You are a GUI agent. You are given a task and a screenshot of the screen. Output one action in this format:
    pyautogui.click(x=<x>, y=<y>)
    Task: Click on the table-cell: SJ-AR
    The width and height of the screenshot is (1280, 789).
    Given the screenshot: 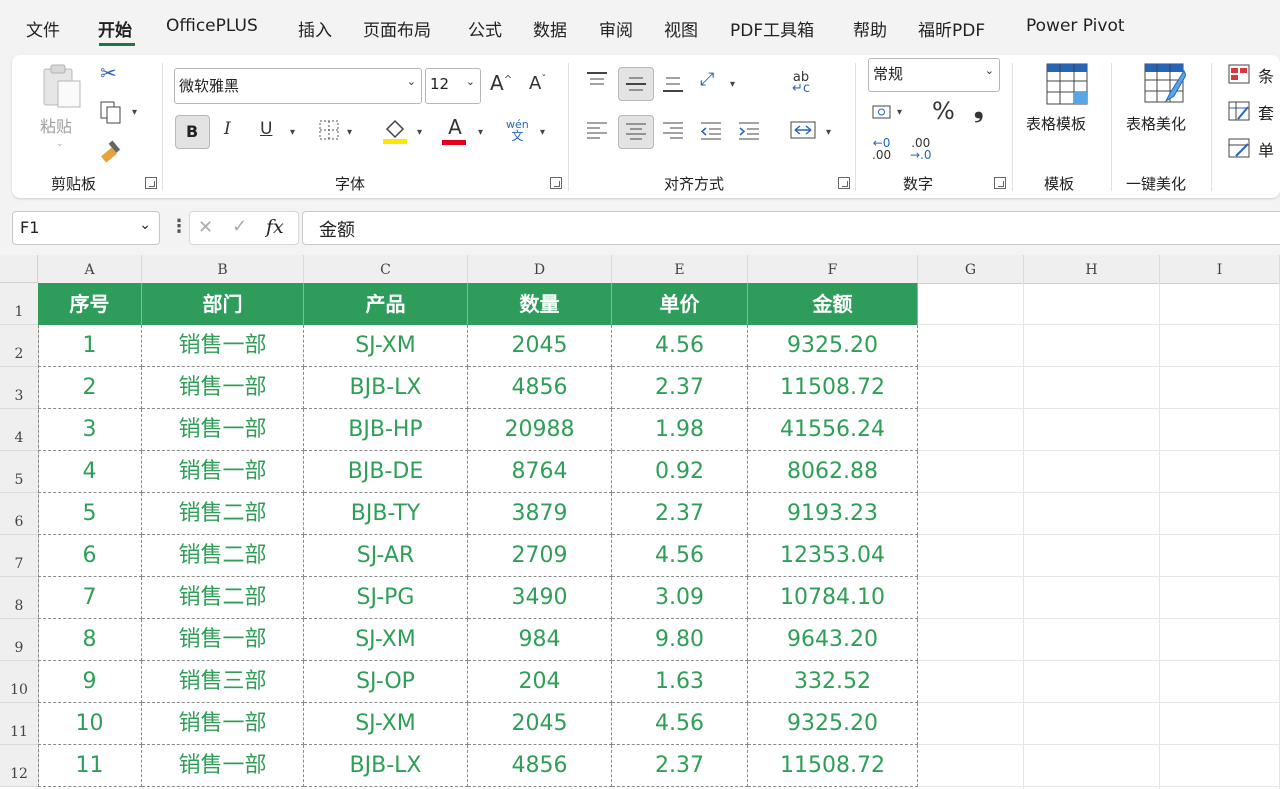 What is the action you would take?
    pyautogui.click(x=386, y=556)
    